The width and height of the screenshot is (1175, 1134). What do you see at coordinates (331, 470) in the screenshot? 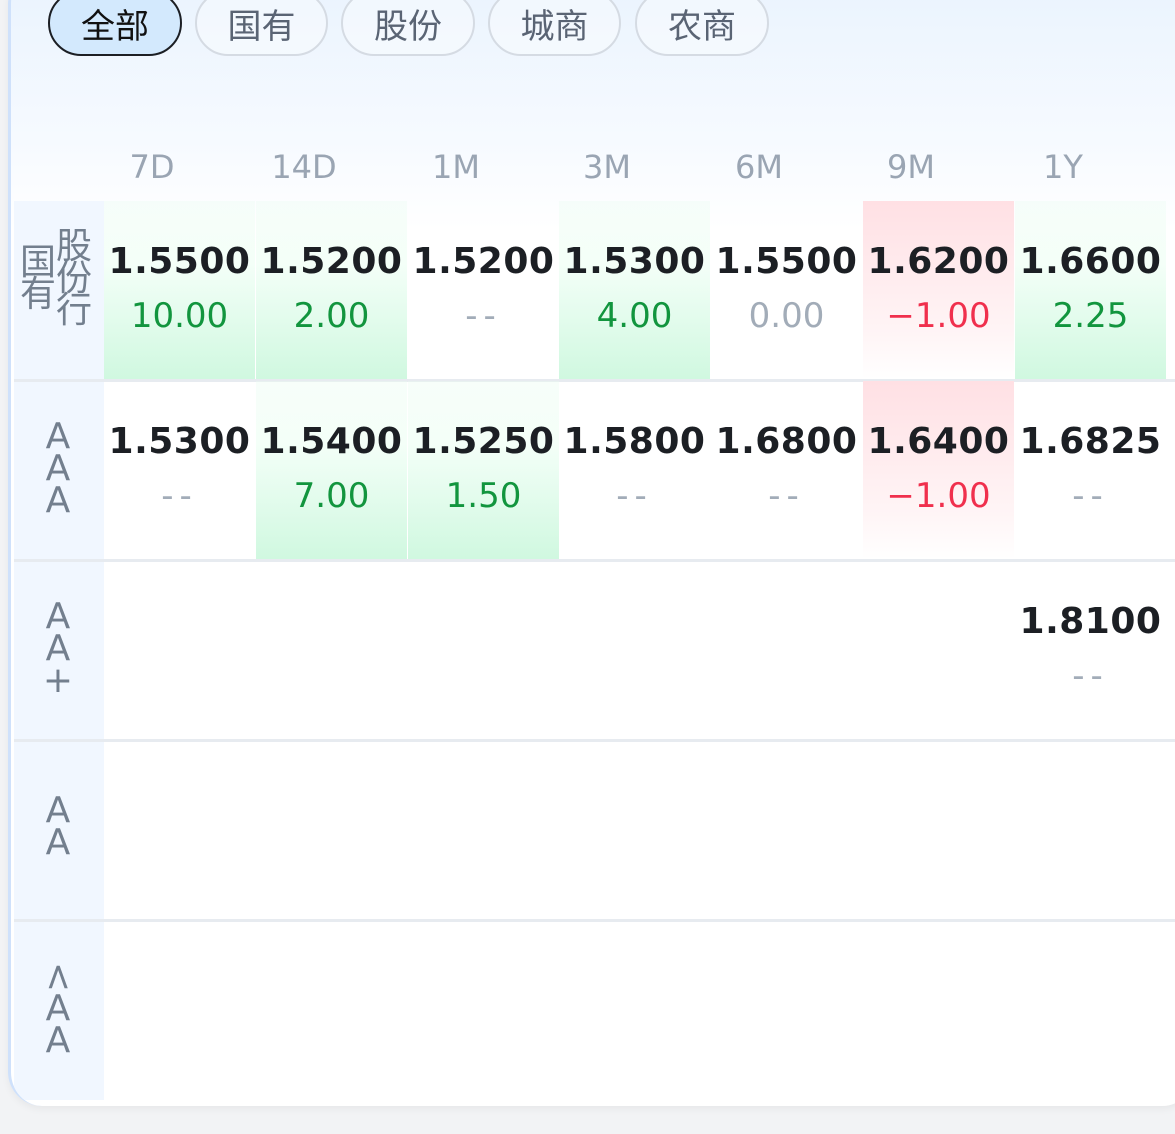
I see `rate-cell: 1.5400 7.00` at bounding box center [331, 470].